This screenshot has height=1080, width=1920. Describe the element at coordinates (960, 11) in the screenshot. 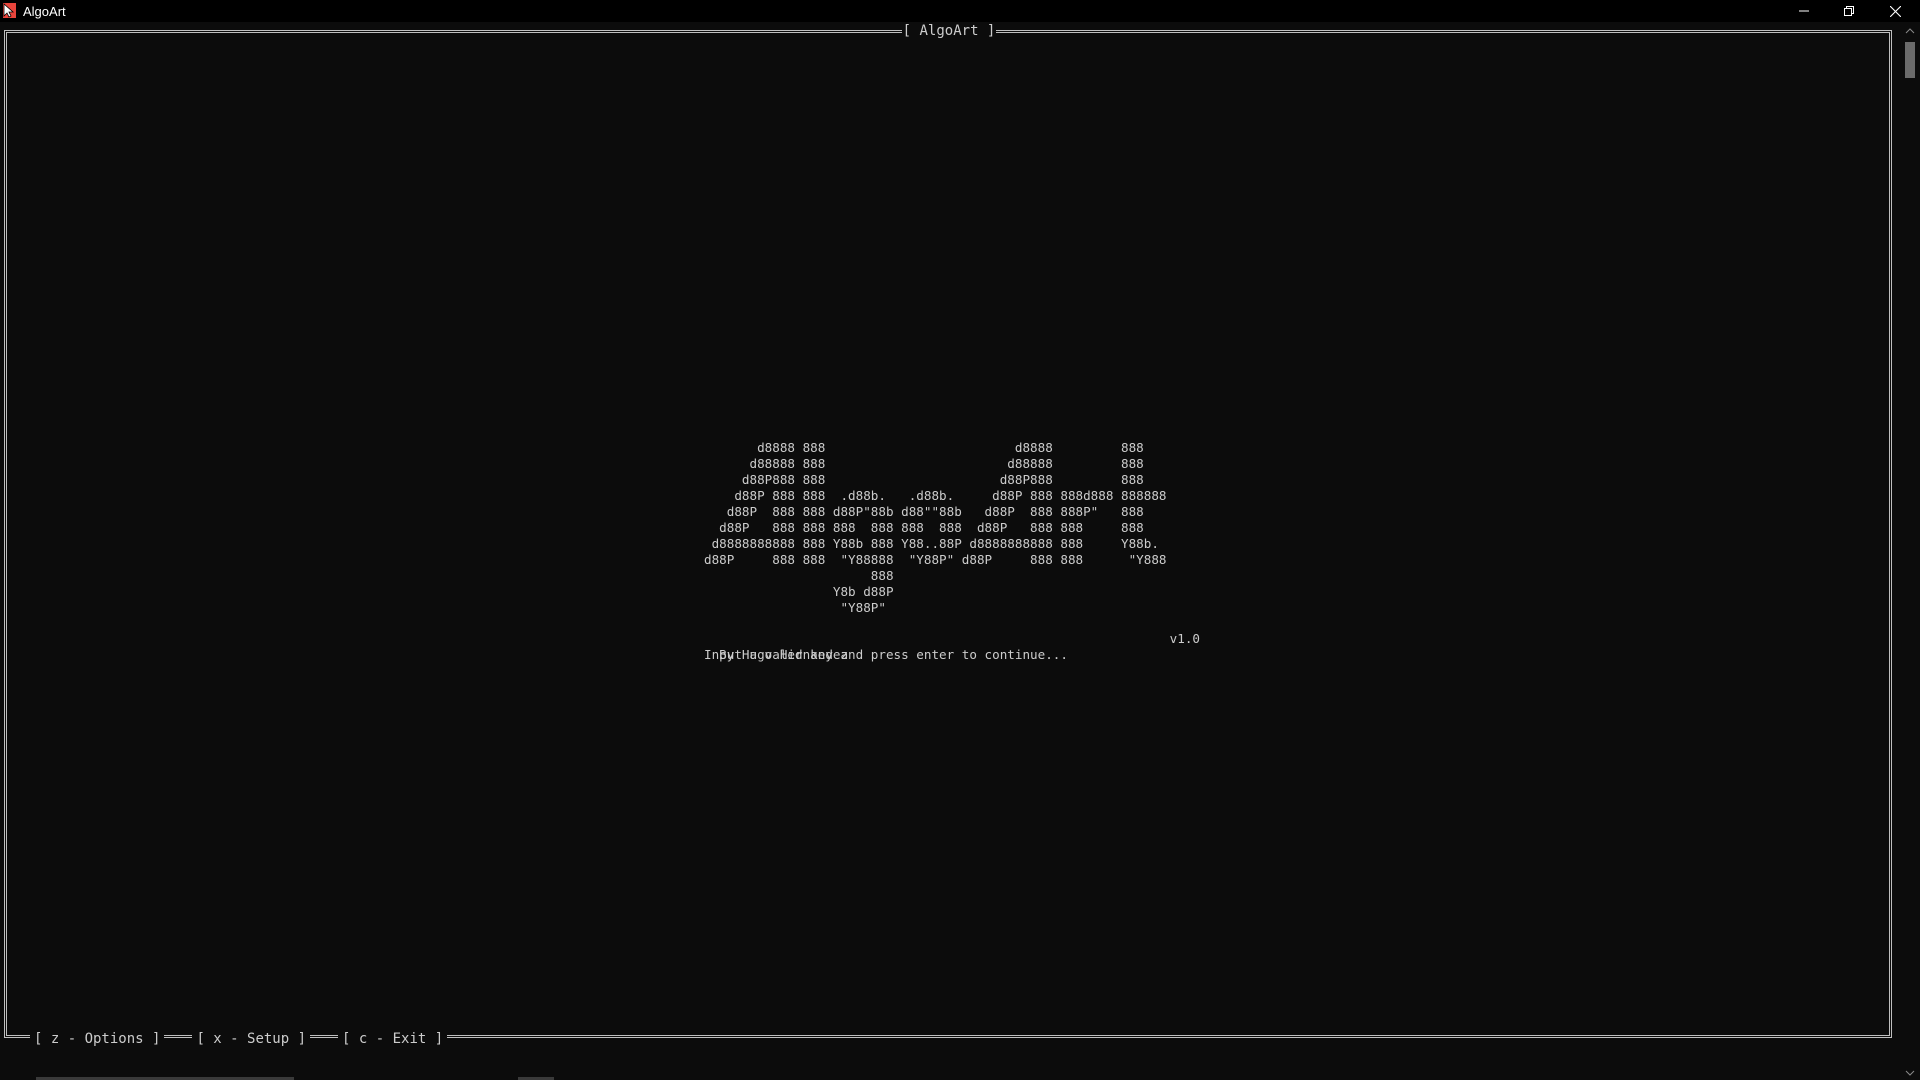

I see `title-bar: AlgoArt` at that location.